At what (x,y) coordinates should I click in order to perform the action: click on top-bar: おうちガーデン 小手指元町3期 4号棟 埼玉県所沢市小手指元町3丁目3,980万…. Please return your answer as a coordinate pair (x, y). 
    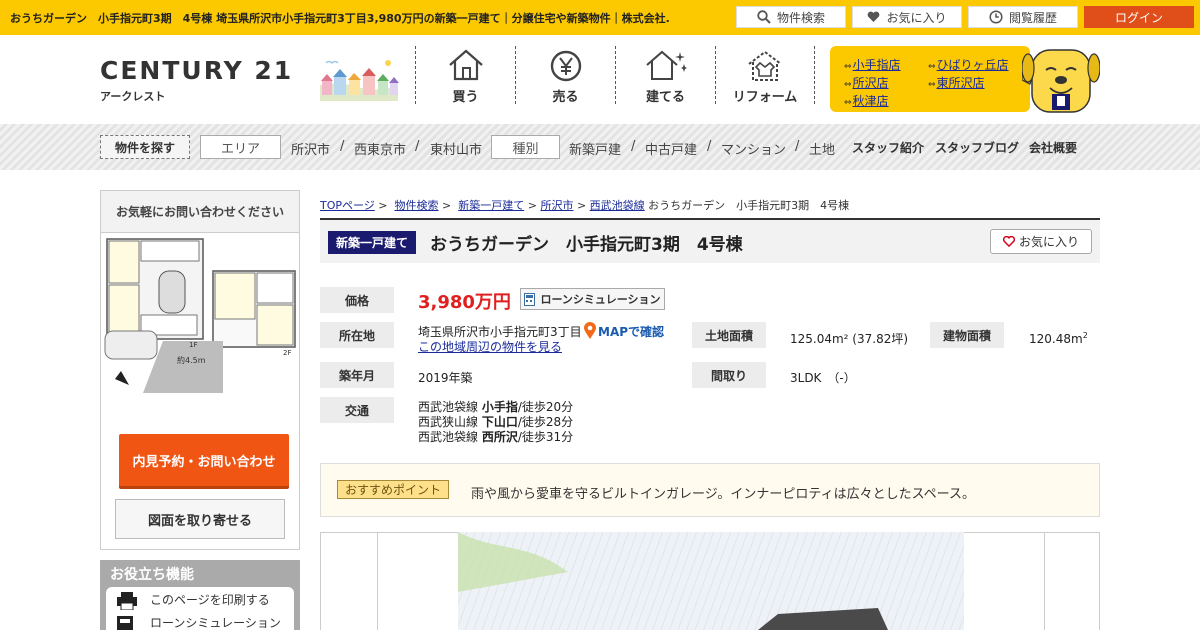
    Looking at the image, I should click on (600, 17).